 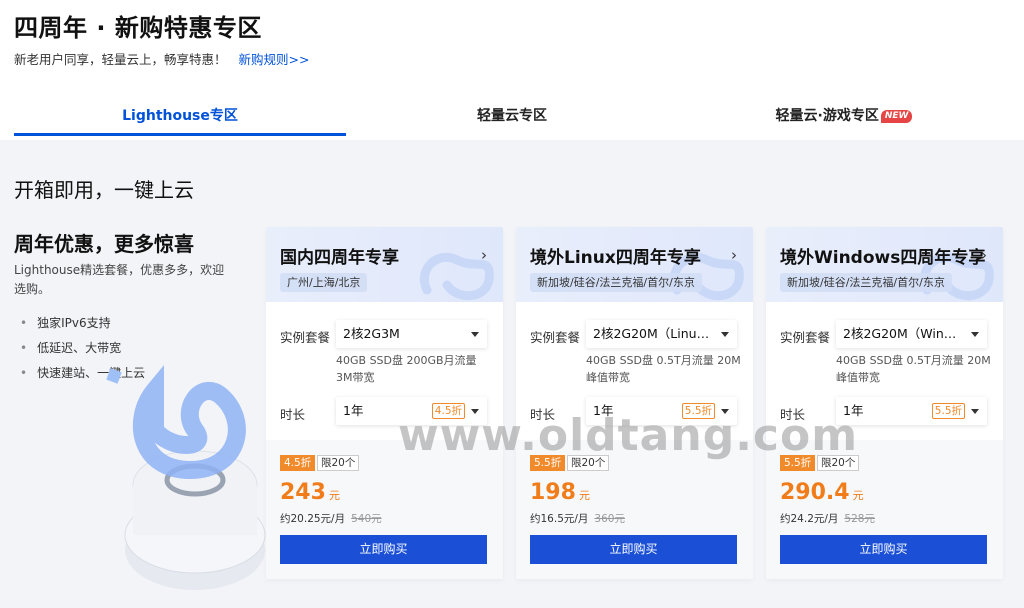 What do you see at coordinates (339, 258) in the screenshot?
I see `card-title: 国内四周年专享` at bounding box center [339, 258].